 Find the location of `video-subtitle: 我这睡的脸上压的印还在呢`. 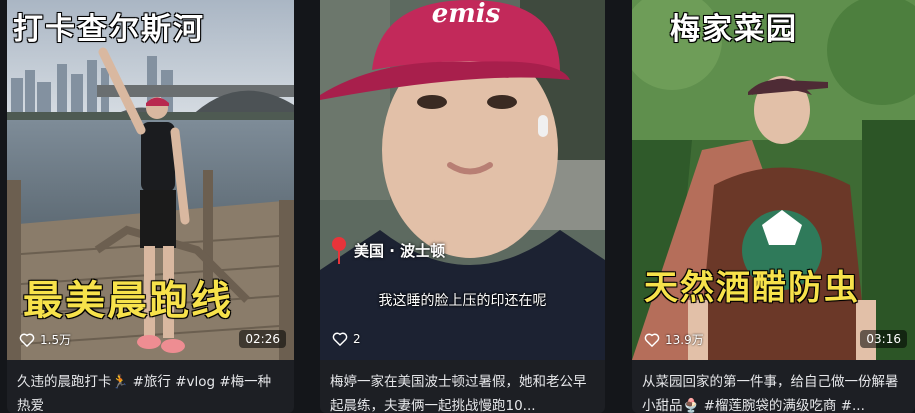

video-subtitle: 我这睡的脸上压的印还在呢 is located at coordinates (462, 301).